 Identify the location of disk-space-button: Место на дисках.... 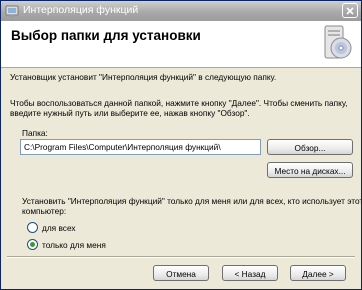
(310, 170).